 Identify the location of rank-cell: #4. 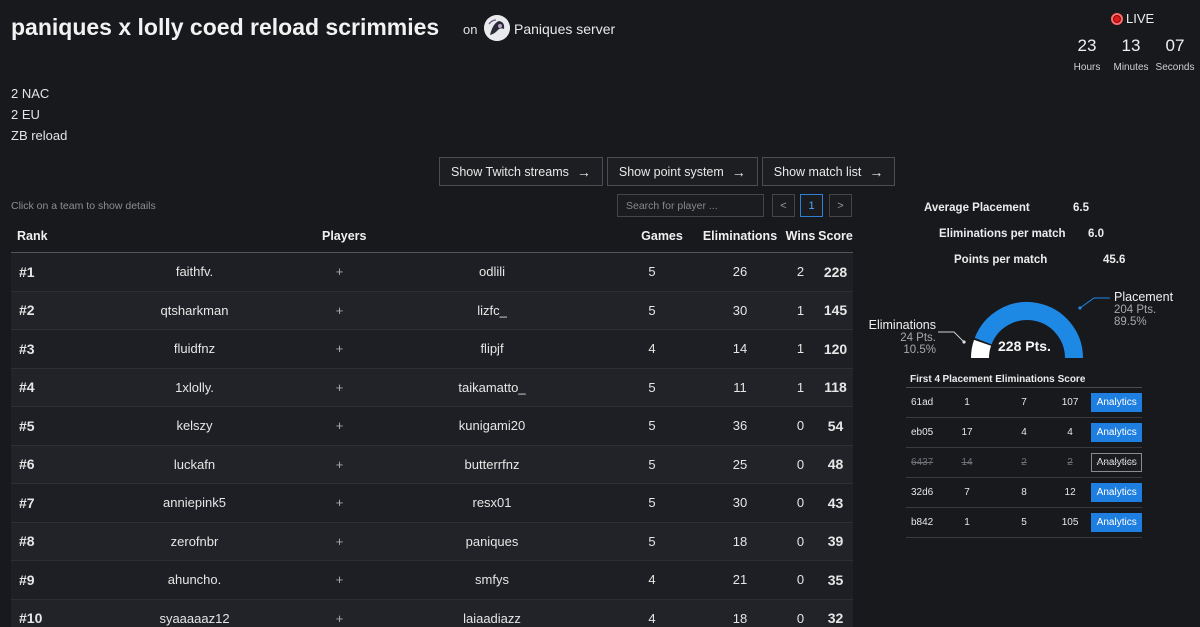
(27, 387).